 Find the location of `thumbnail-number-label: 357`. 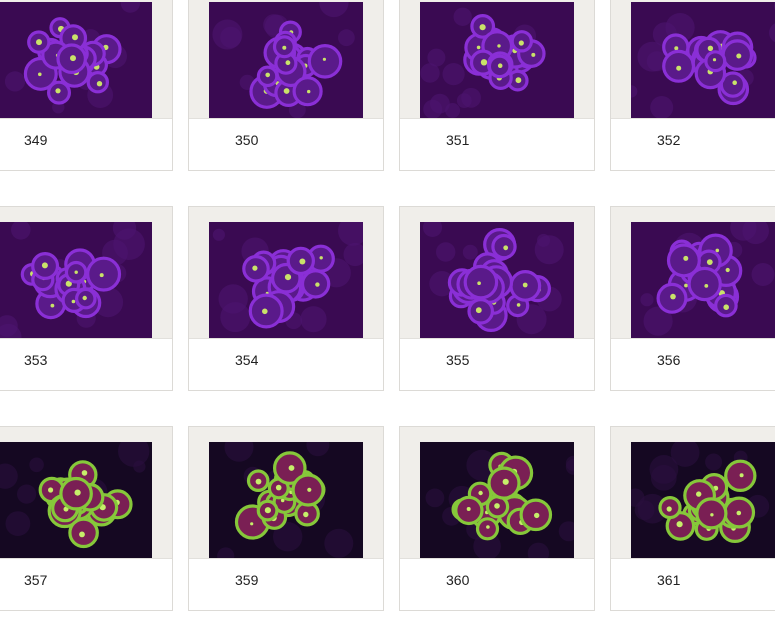

thumbnail-number-label: 357 is located at coordinates (36, 580).